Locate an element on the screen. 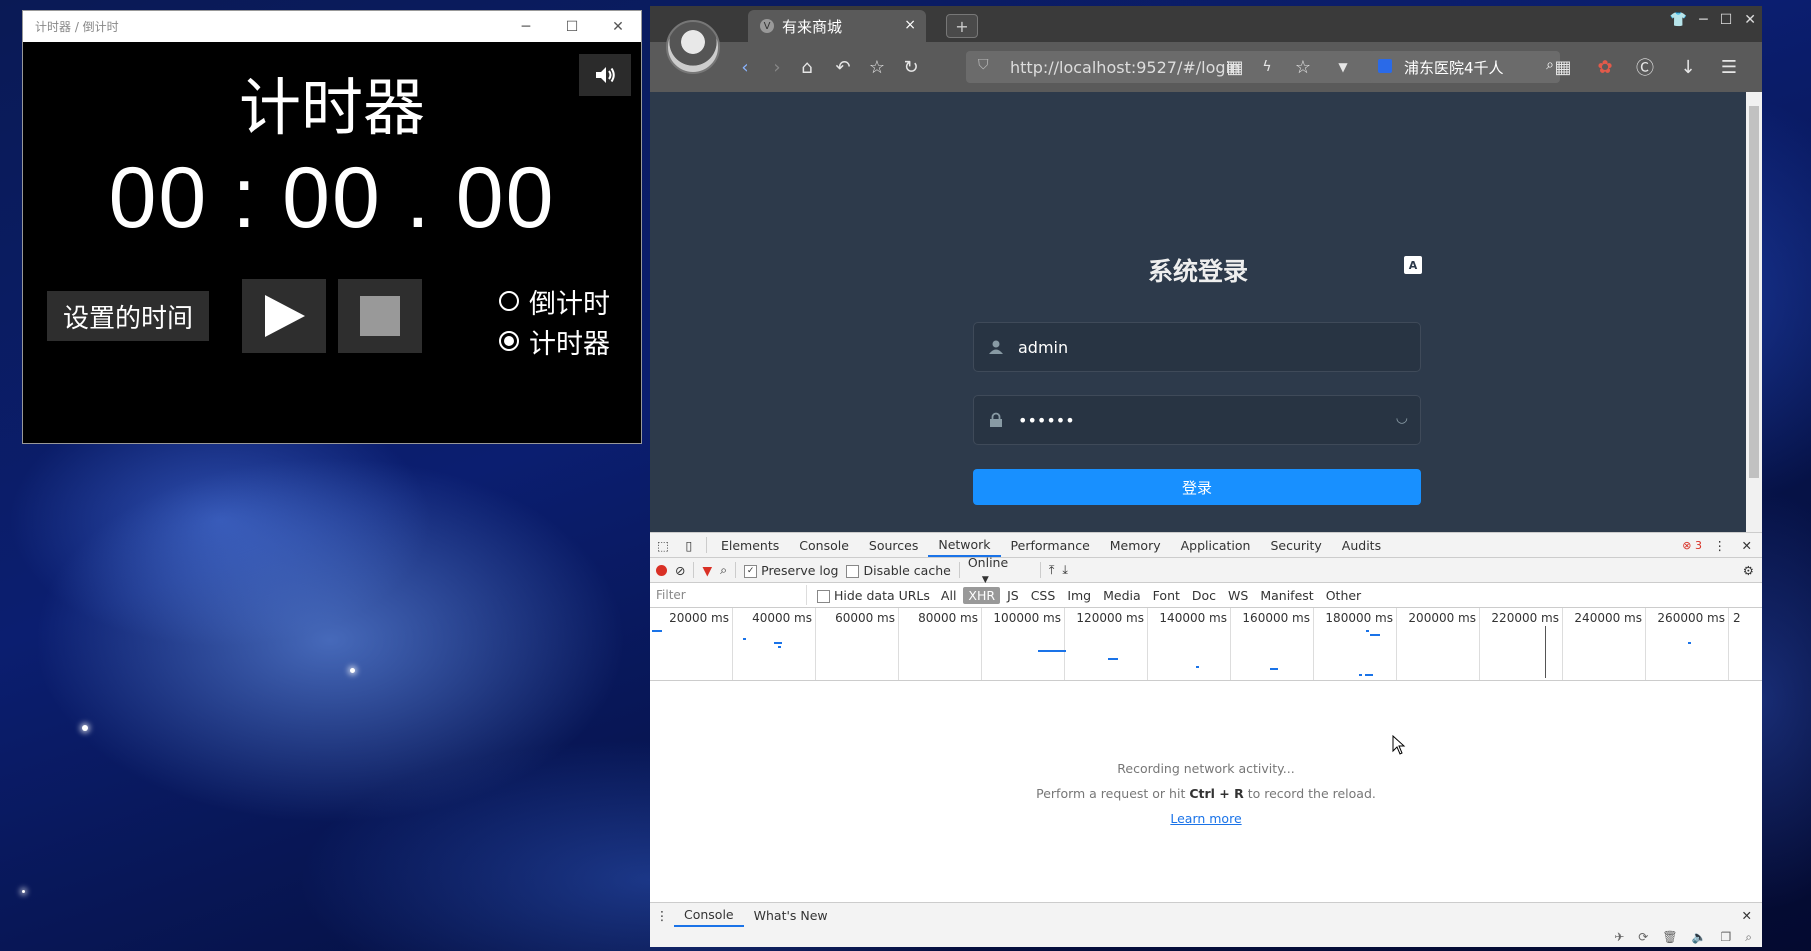 This screenshot has height=951, width=1811. search-icon: ⌕ is located at coordinates (723, 570).